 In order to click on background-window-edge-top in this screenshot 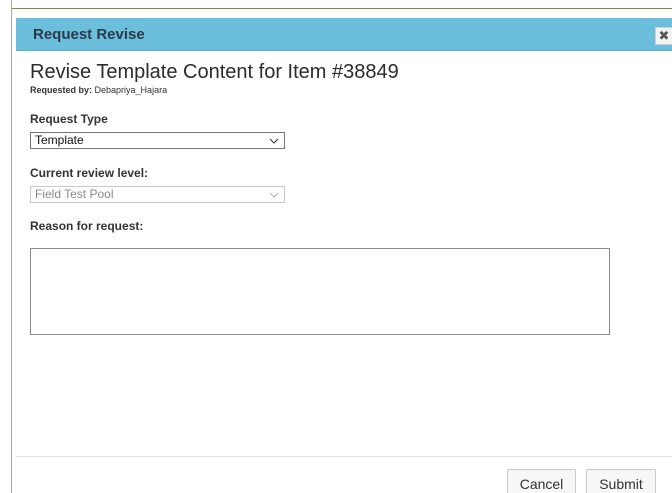, I will do `click(336, 4)`.